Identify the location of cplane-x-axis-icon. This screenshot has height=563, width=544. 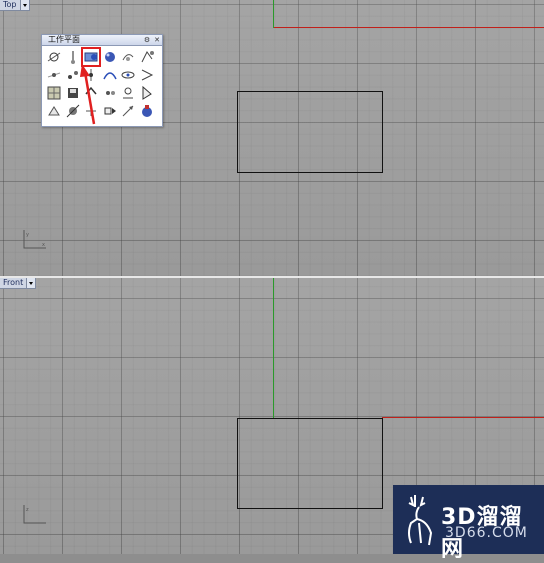
(54, 75).